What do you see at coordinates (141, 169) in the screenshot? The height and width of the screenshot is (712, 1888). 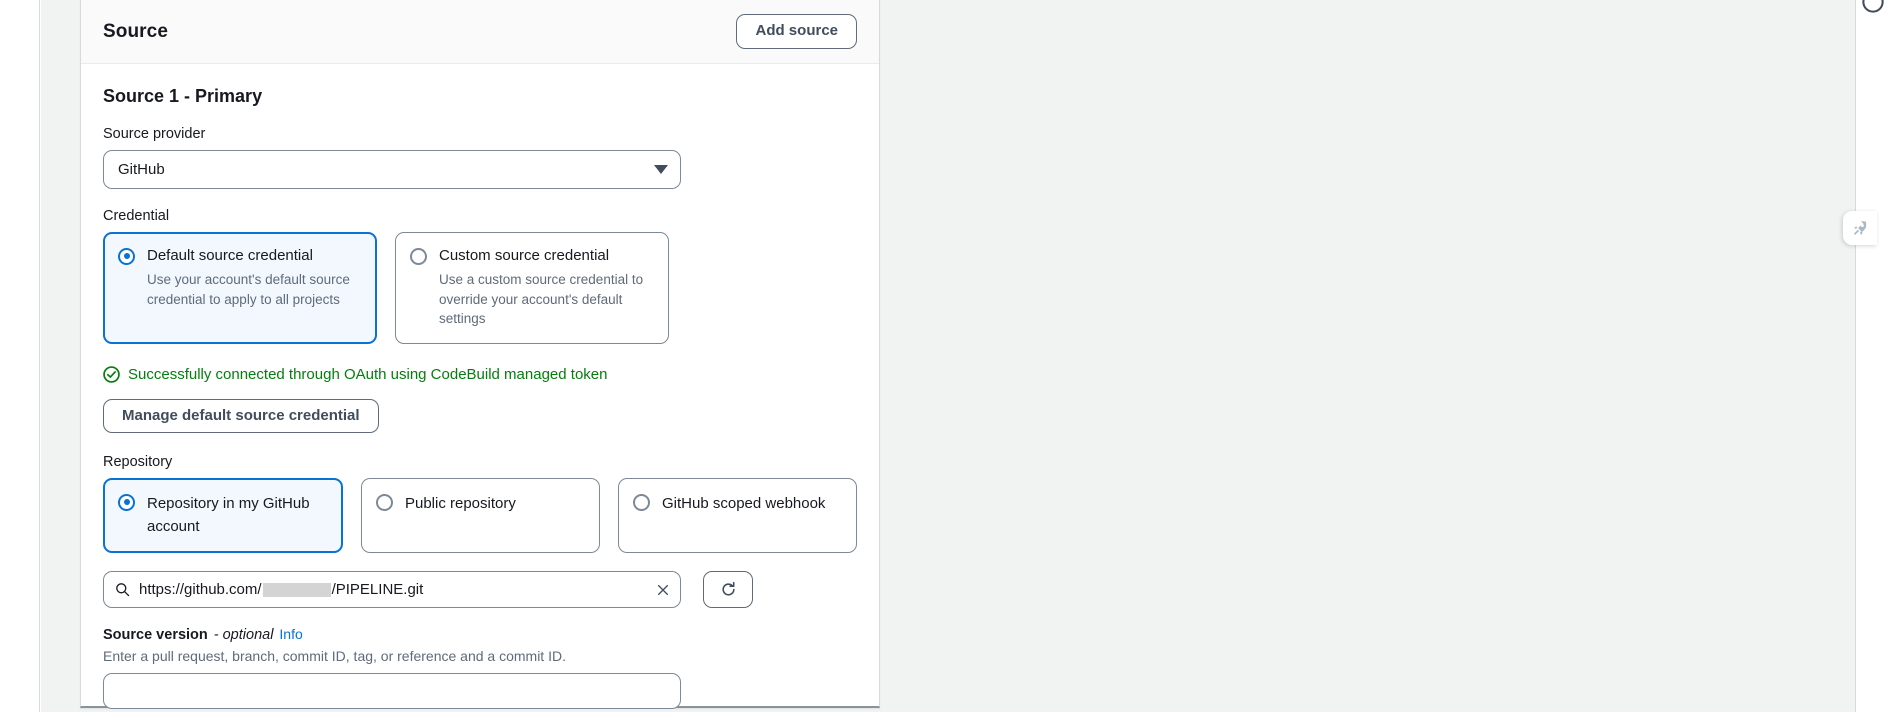 I see `source-provider-value: GitHub` at bounding box center [141, 169].